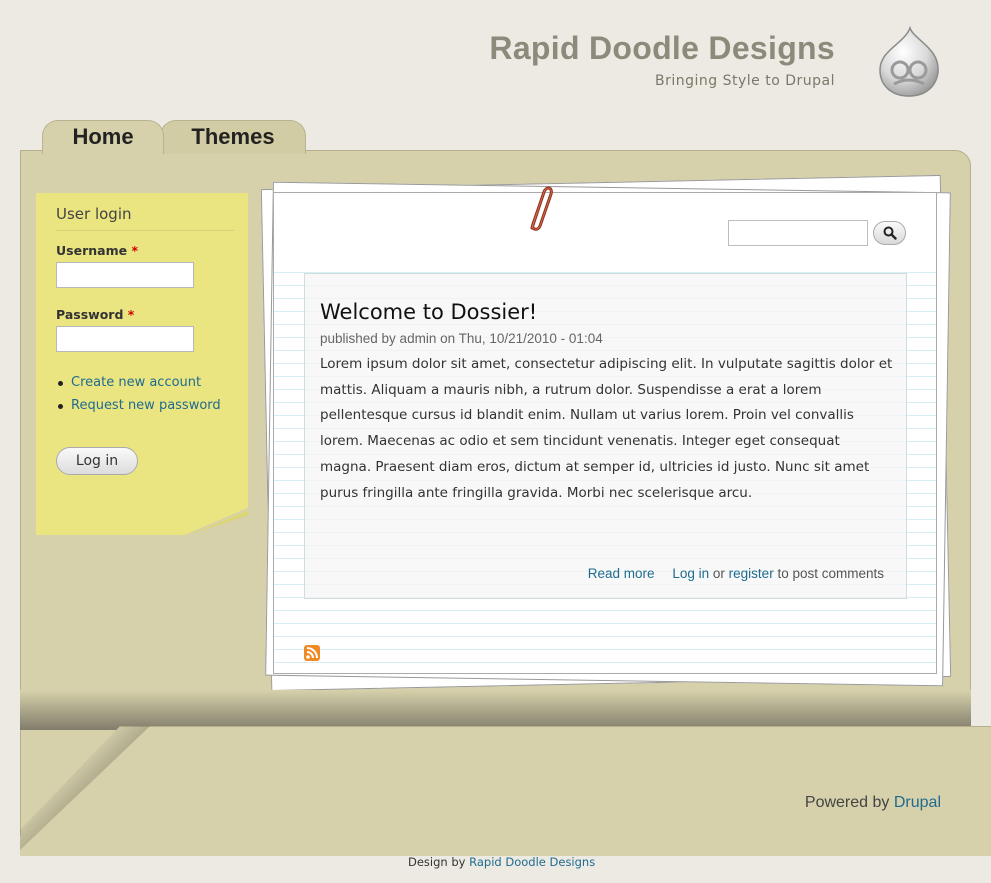  I want to click on rss-icon, so click(312, 653).